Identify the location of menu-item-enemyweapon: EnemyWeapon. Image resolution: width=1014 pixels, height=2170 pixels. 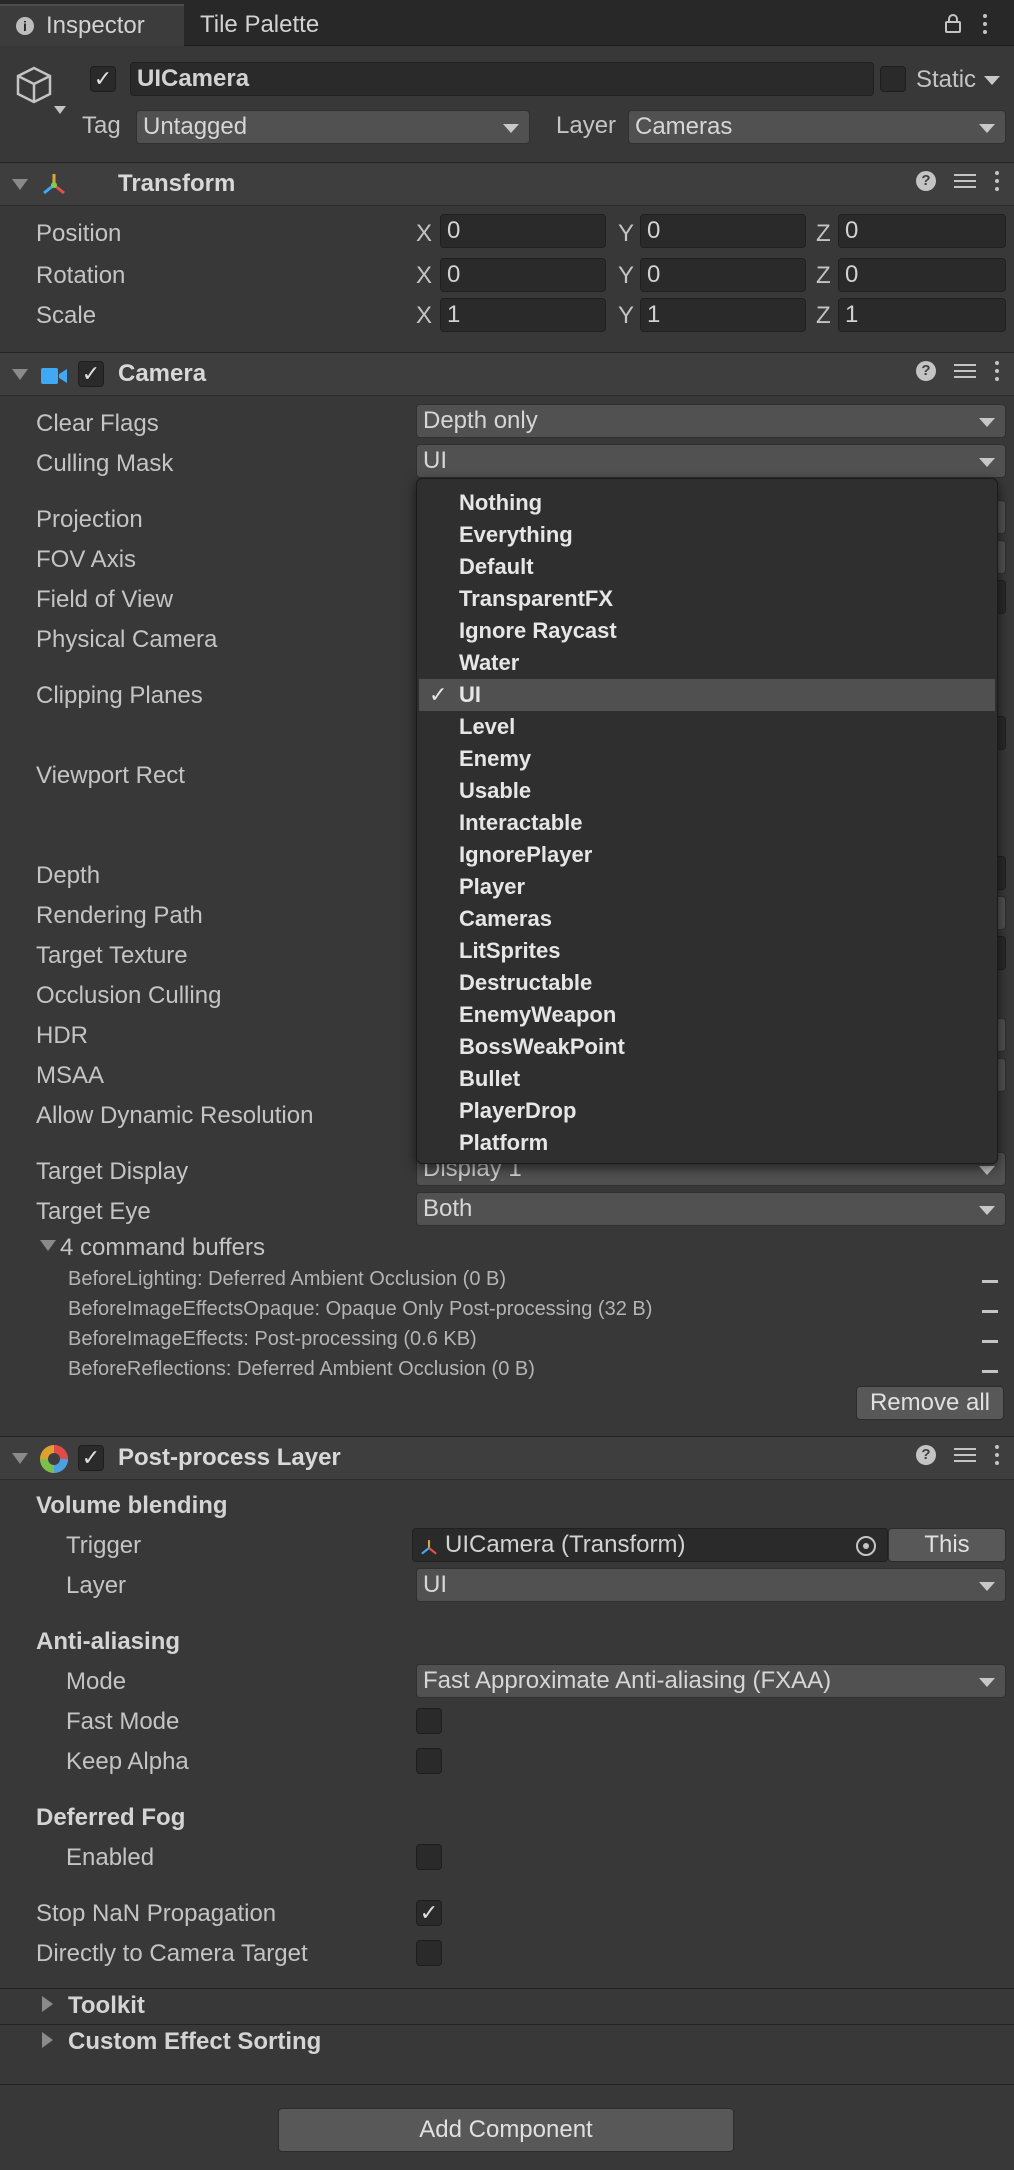
(707, 1015).